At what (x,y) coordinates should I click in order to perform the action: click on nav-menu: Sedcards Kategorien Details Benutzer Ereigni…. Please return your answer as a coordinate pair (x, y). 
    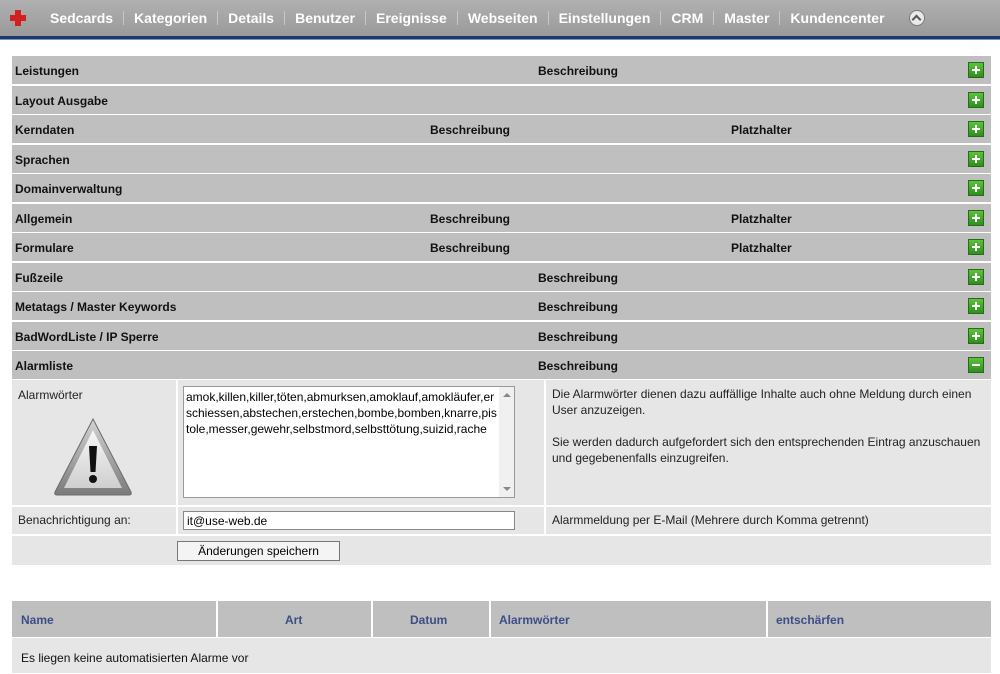
    Looking at the image, I should click on (482, 18).